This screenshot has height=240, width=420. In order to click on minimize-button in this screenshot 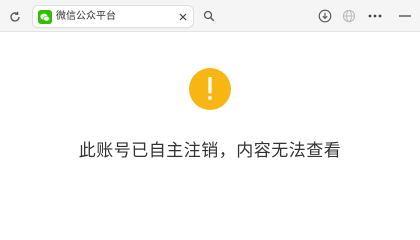, I will do `click(405, 16)`.